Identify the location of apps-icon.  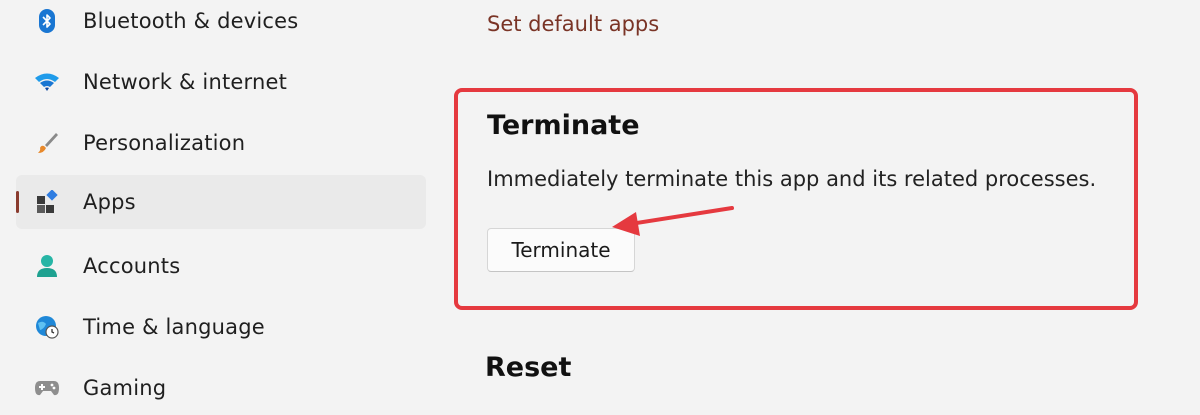
(47, 202).